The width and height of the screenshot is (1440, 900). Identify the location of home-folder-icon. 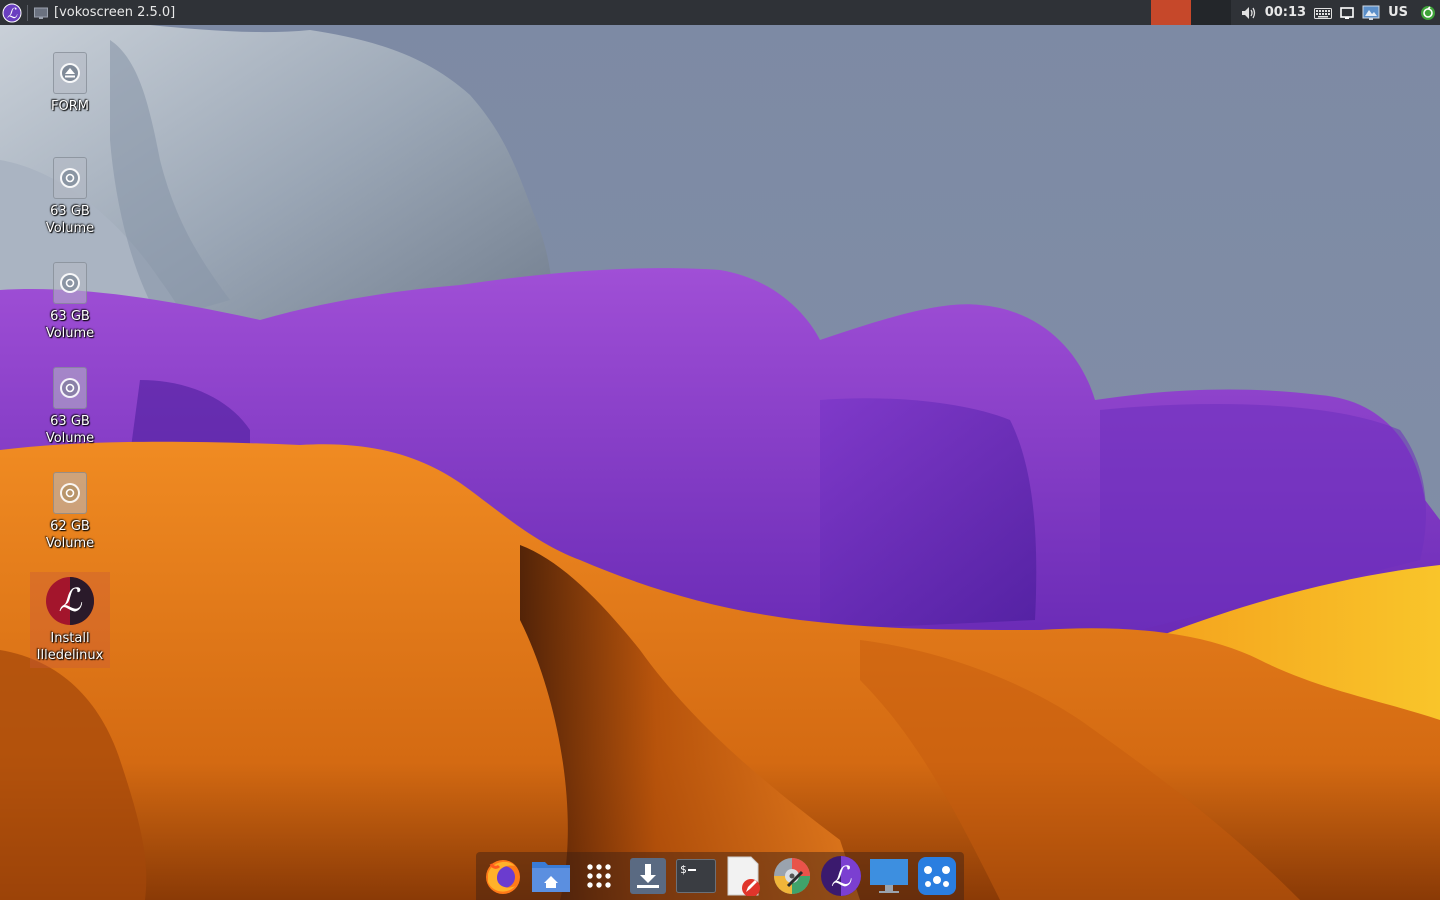
(551, 877).